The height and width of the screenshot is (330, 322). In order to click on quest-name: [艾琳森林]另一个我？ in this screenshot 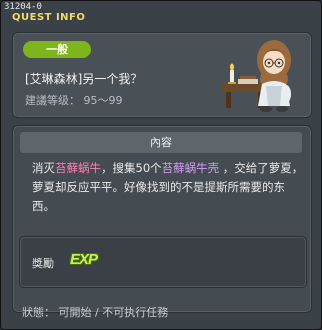, I will do `click(84, 79)`.